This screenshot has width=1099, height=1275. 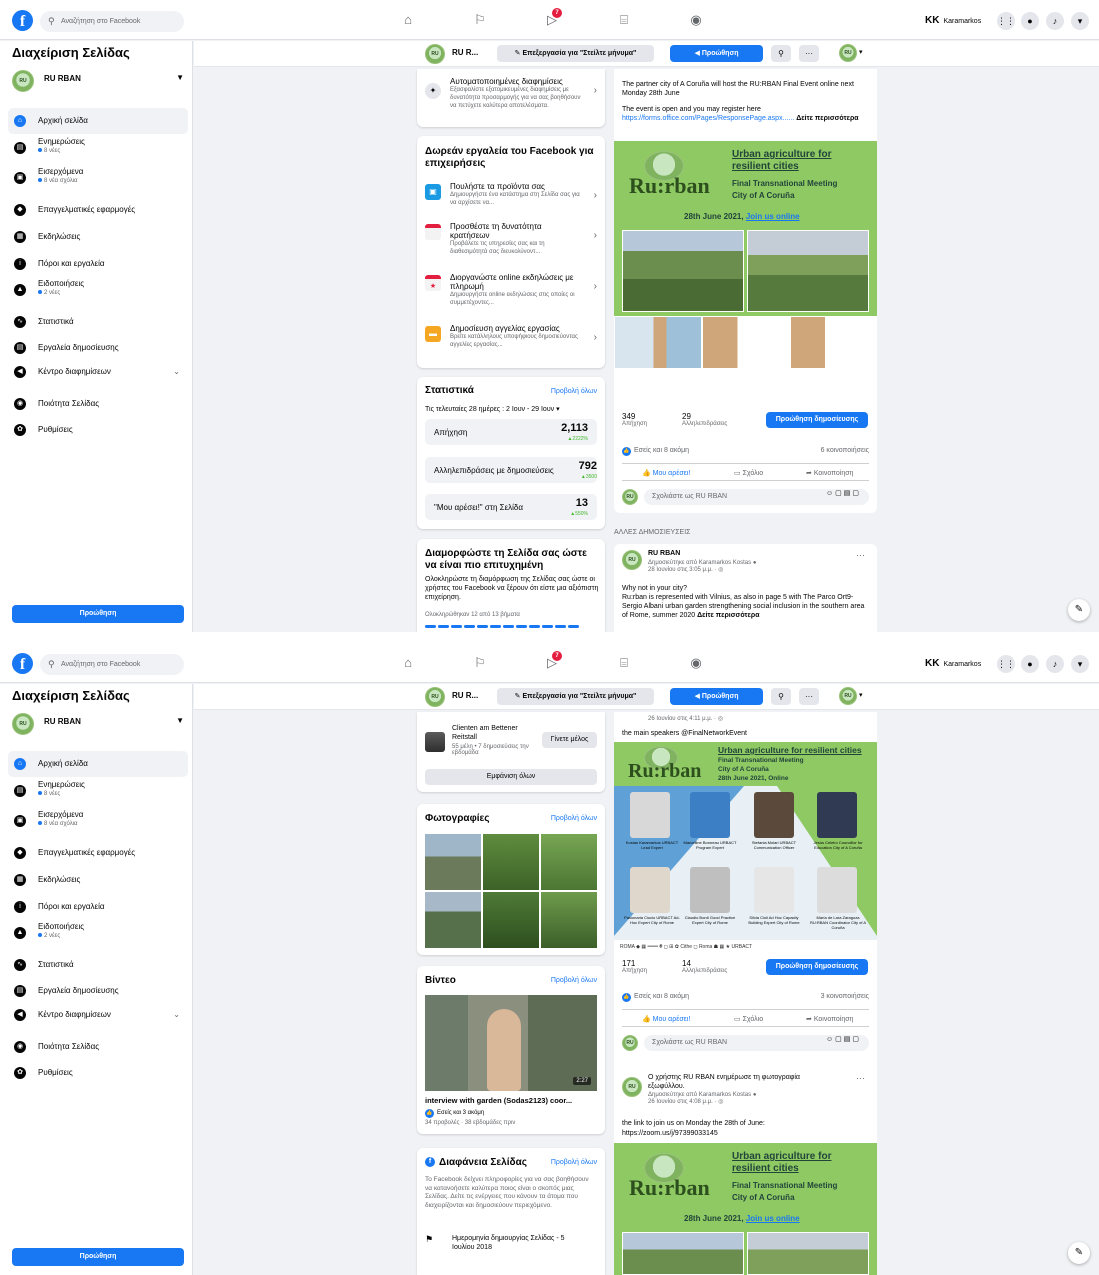 I want to click on photos-see-all-link: Προβολή όλων, so click(x=574, y=818).